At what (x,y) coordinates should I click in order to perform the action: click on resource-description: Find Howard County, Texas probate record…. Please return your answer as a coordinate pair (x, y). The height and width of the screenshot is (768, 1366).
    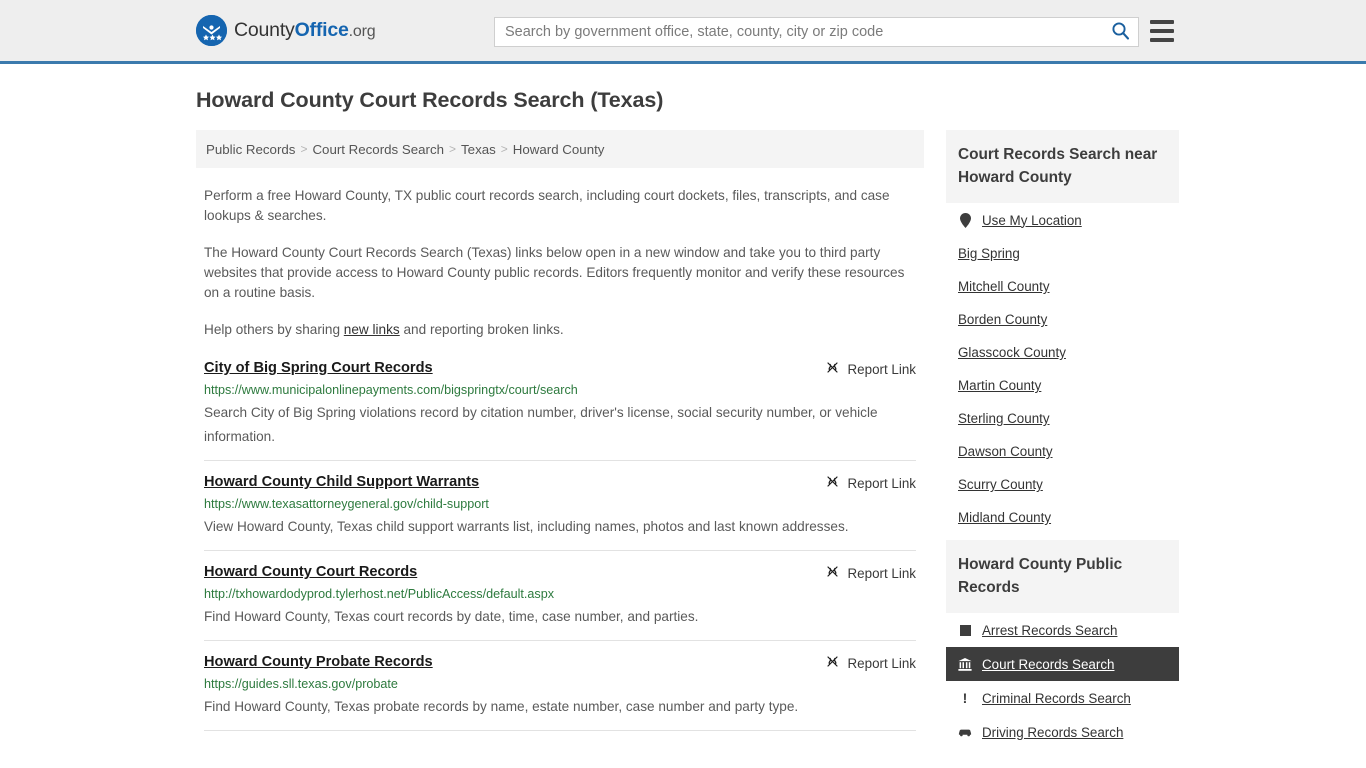
    Looking at the image, I should click on (501, 706).